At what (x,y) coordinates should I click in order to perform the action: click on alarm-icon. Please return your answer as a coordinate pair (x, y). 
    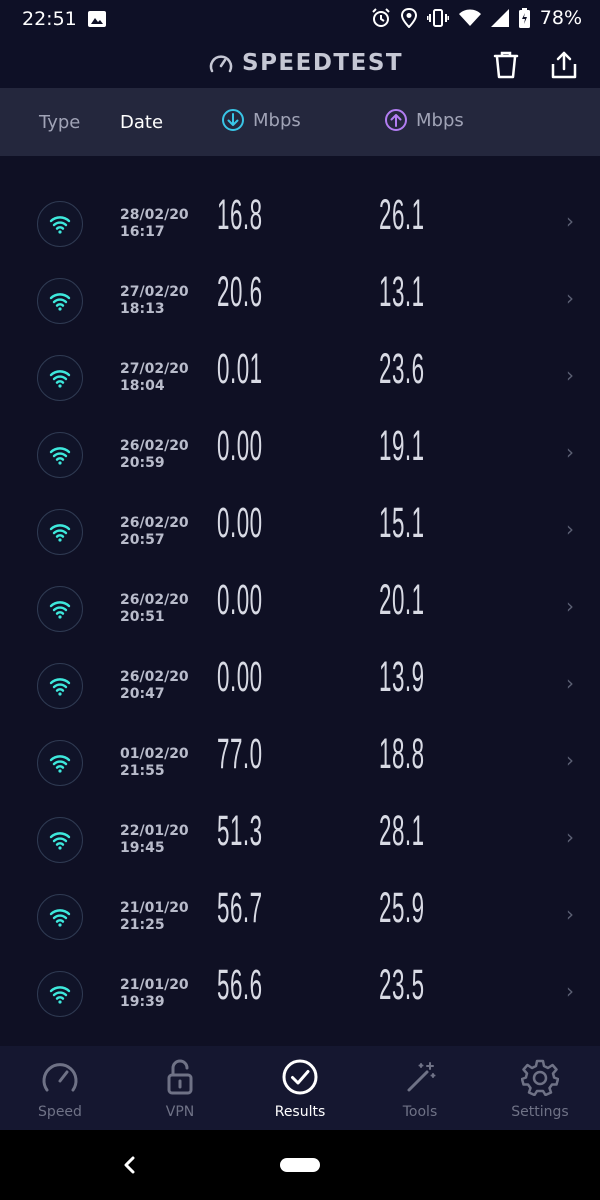
    Looking at the image, I should click on (381, 17).